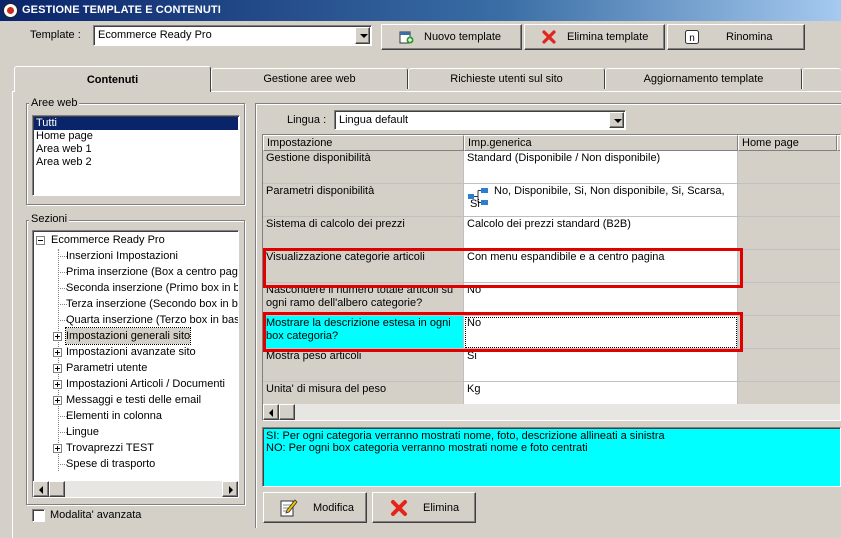 The height and width of the screenshot is (538, 841). Describe the element at coordinates (232, 35) in the screenshot. I see `template-select: Ecommerce Ready Pro` at that location.